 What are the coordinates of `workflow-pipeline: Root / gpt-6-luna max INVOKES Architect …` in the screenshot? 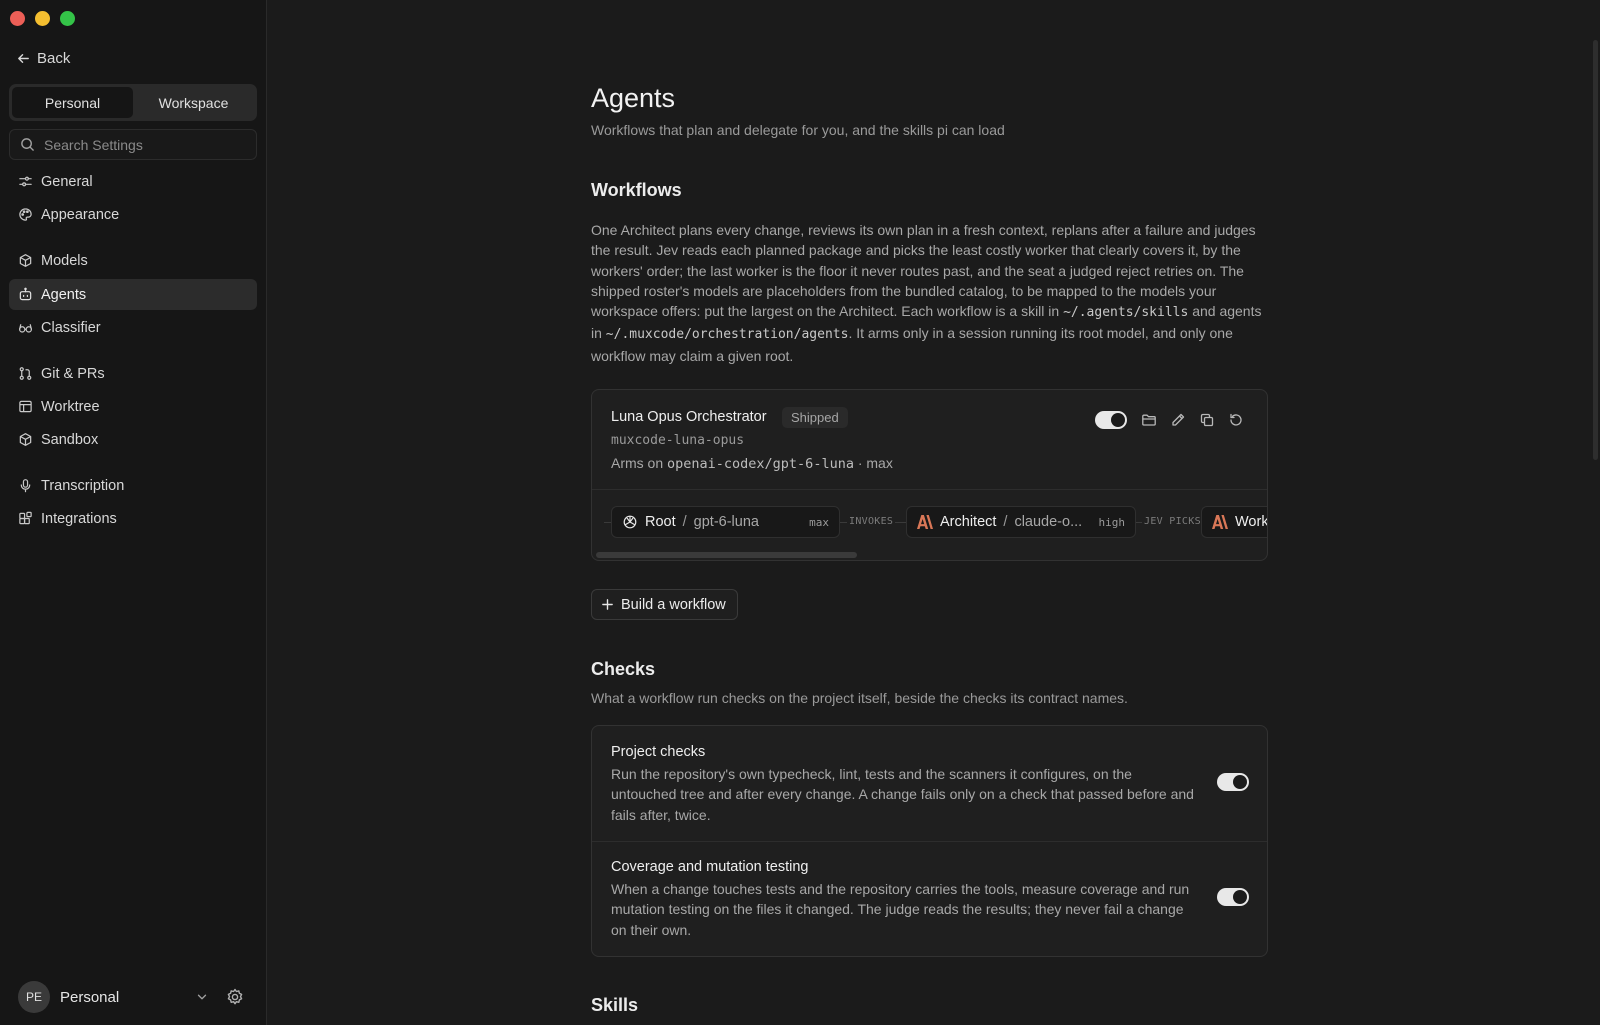 It's located at (930, 525).